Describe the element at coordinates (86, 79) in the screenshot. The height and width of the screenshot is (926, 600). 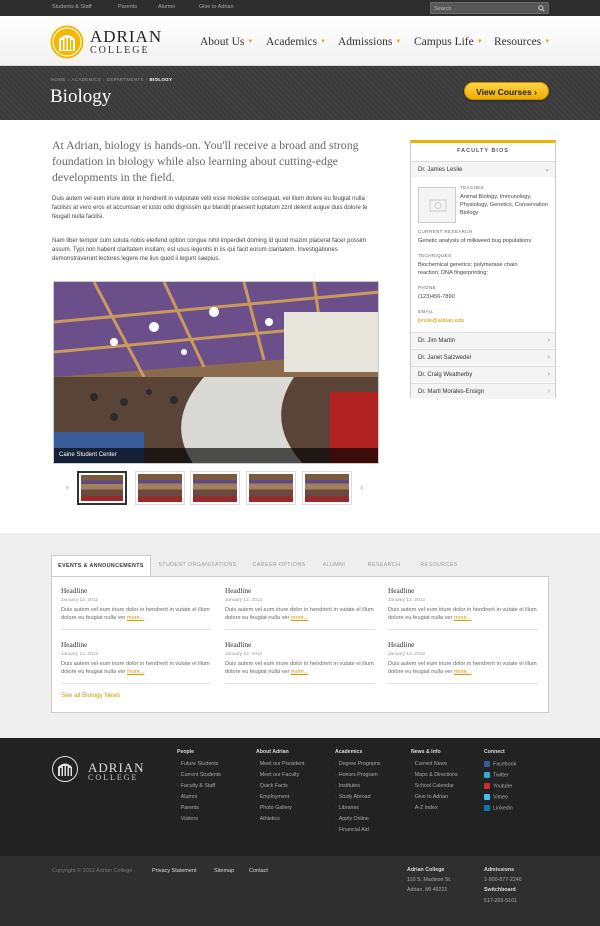
I see `breadcrumb-academics: ACADEMICS` at that location.